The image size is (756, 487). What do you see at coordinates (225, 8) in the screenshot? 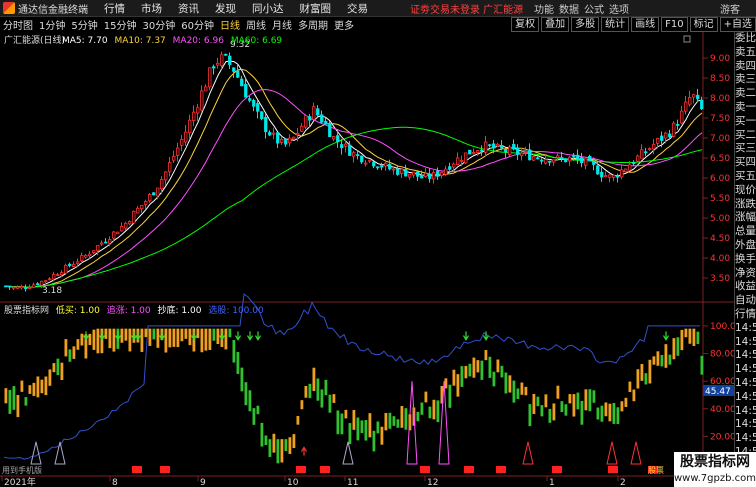
I see `menu-discover: 发现` at bounding box center [225, 8].